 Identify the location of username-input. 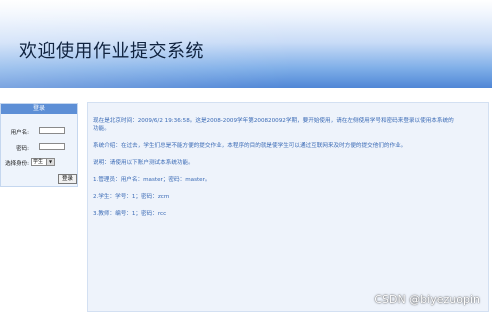
(52, 130).